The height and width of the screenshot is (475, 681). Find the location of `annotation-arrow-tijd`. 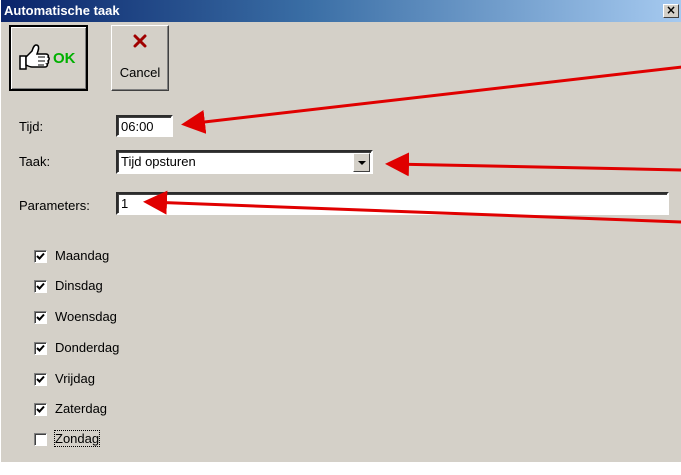

annotation-arrow-tijd is located at coordinates (431, 99).